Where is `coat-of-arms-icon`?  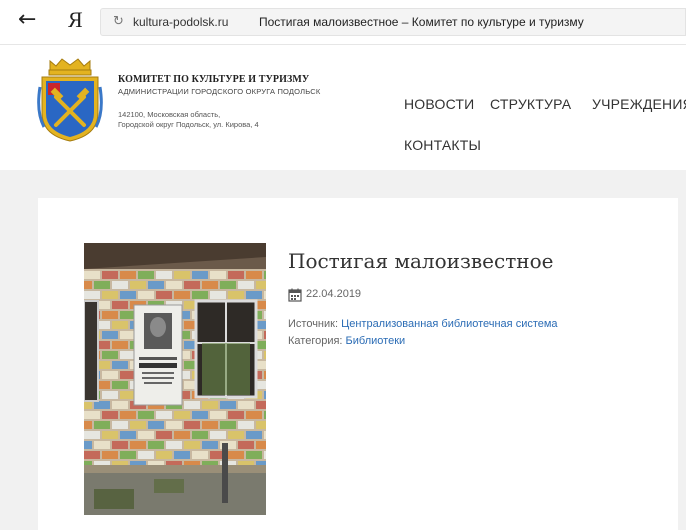 coat-of-arms-icon is located at coordinates (70, 100).